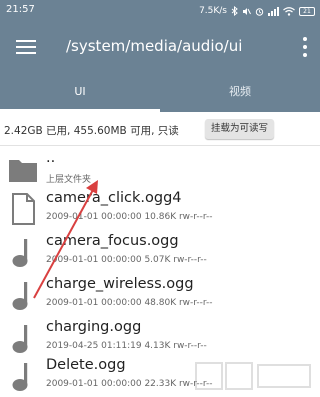  I want to click on annotation-arrow, so click(65, 239).